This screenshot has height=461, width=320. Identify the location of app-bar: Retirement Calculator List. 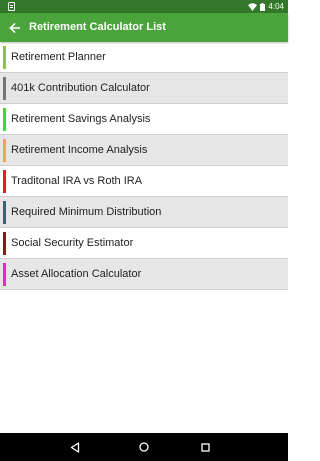
(144, 27).